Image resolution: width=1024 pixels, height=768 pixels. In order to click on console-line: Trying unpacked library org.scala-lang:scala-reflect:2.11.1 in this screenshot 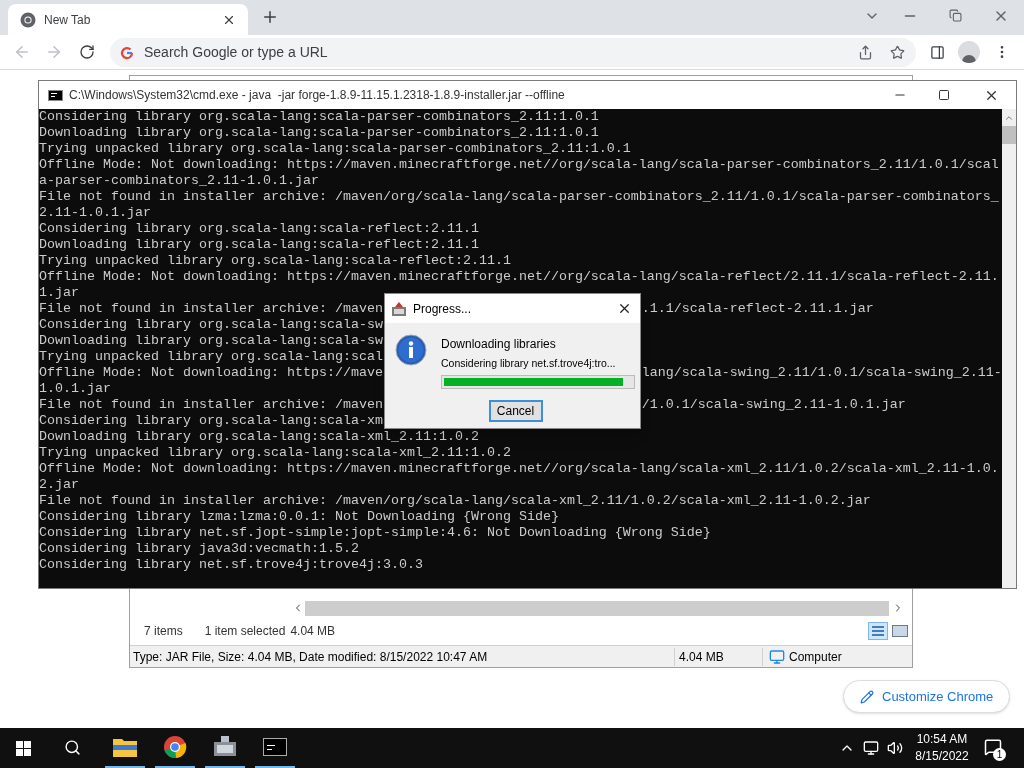, I will do `click(275, 260)`.